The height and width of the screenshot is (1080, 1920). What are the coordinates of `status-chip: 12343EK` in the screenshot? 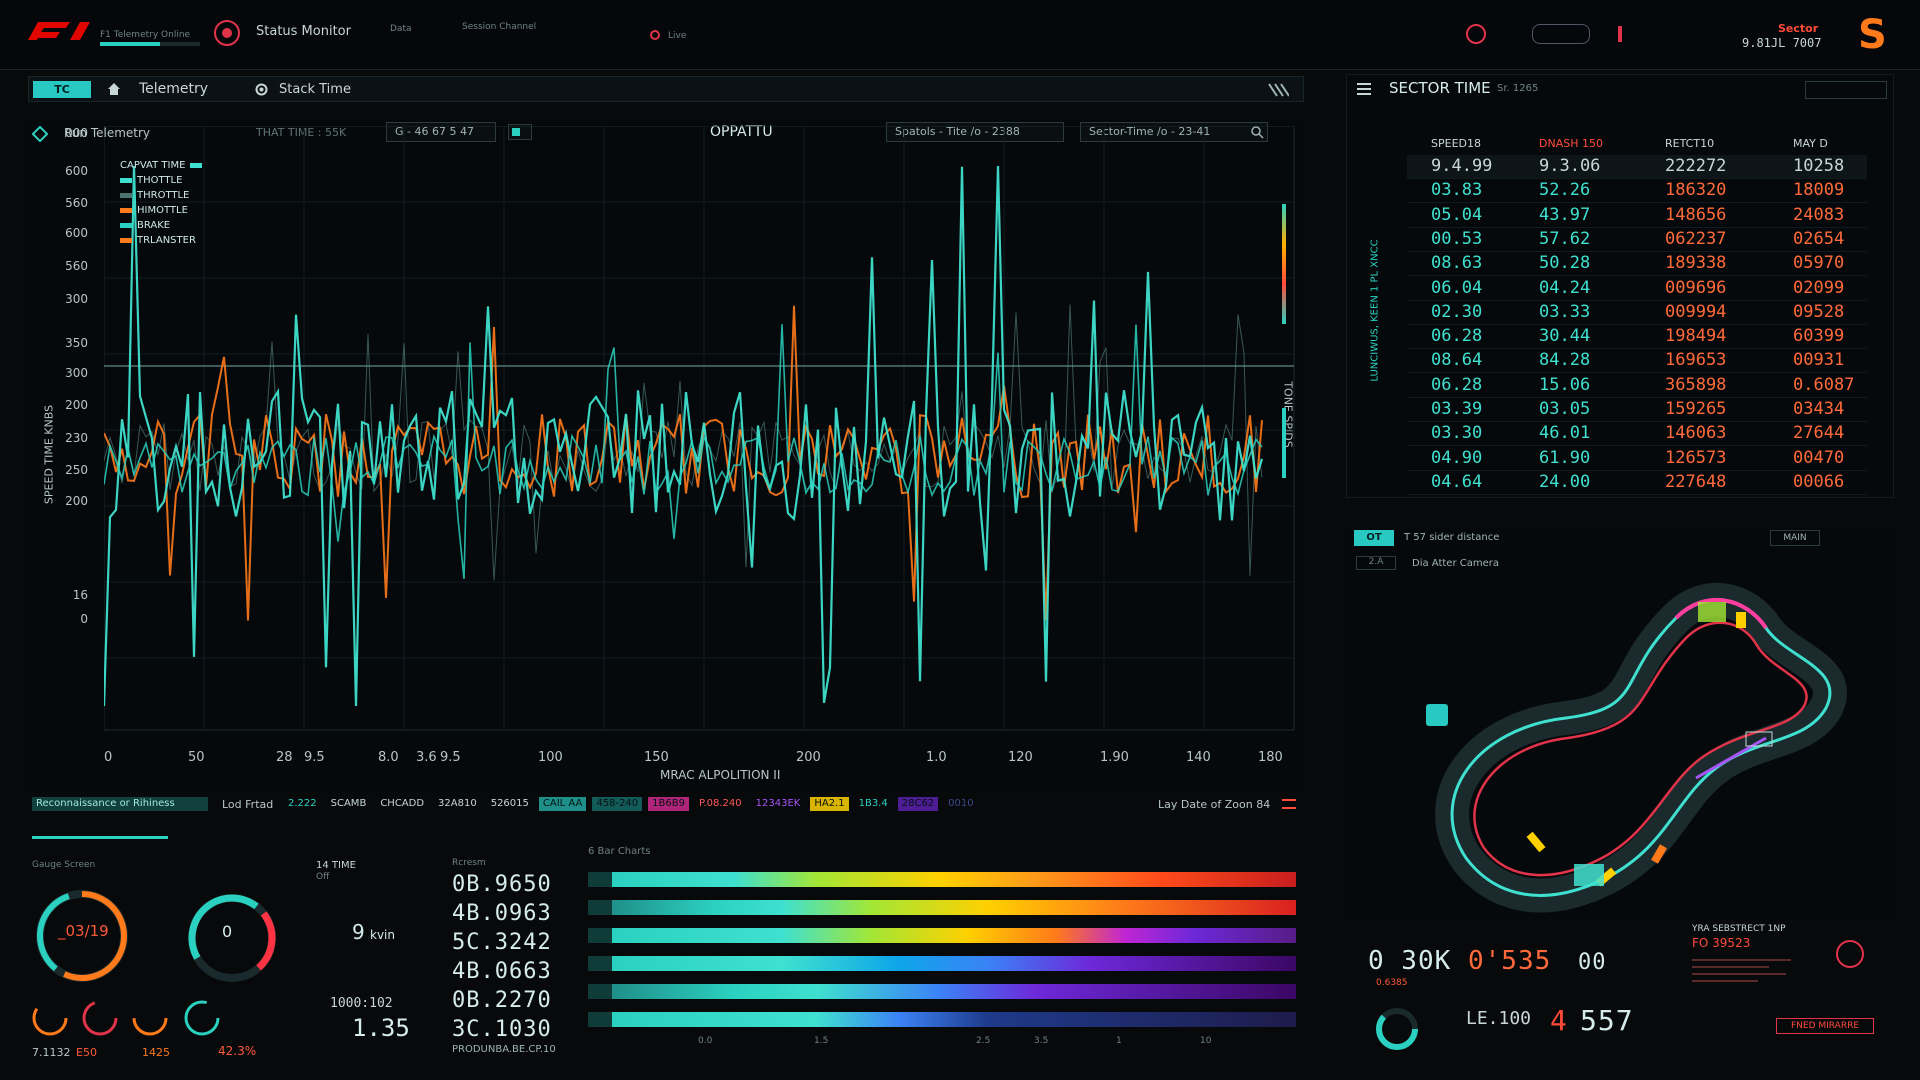 It's located at (778, 804).